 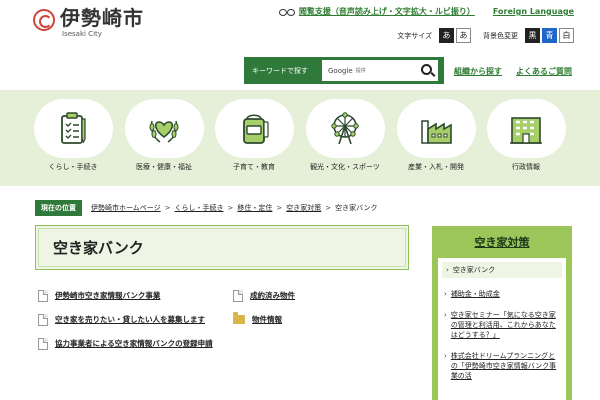 What do you see at coordinates (254, 208) in the screenshot?
I see `breadcrumb-relocation: 移住・定住` at bounding box center [254, 208].